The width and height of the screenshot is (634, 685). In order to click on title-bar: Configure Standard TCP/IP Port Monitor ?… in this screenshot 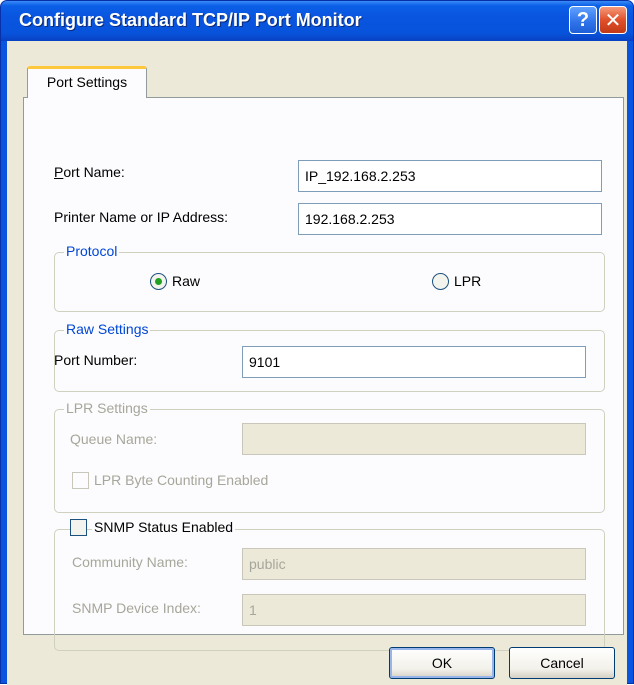, I will do `click(317, 21)`.